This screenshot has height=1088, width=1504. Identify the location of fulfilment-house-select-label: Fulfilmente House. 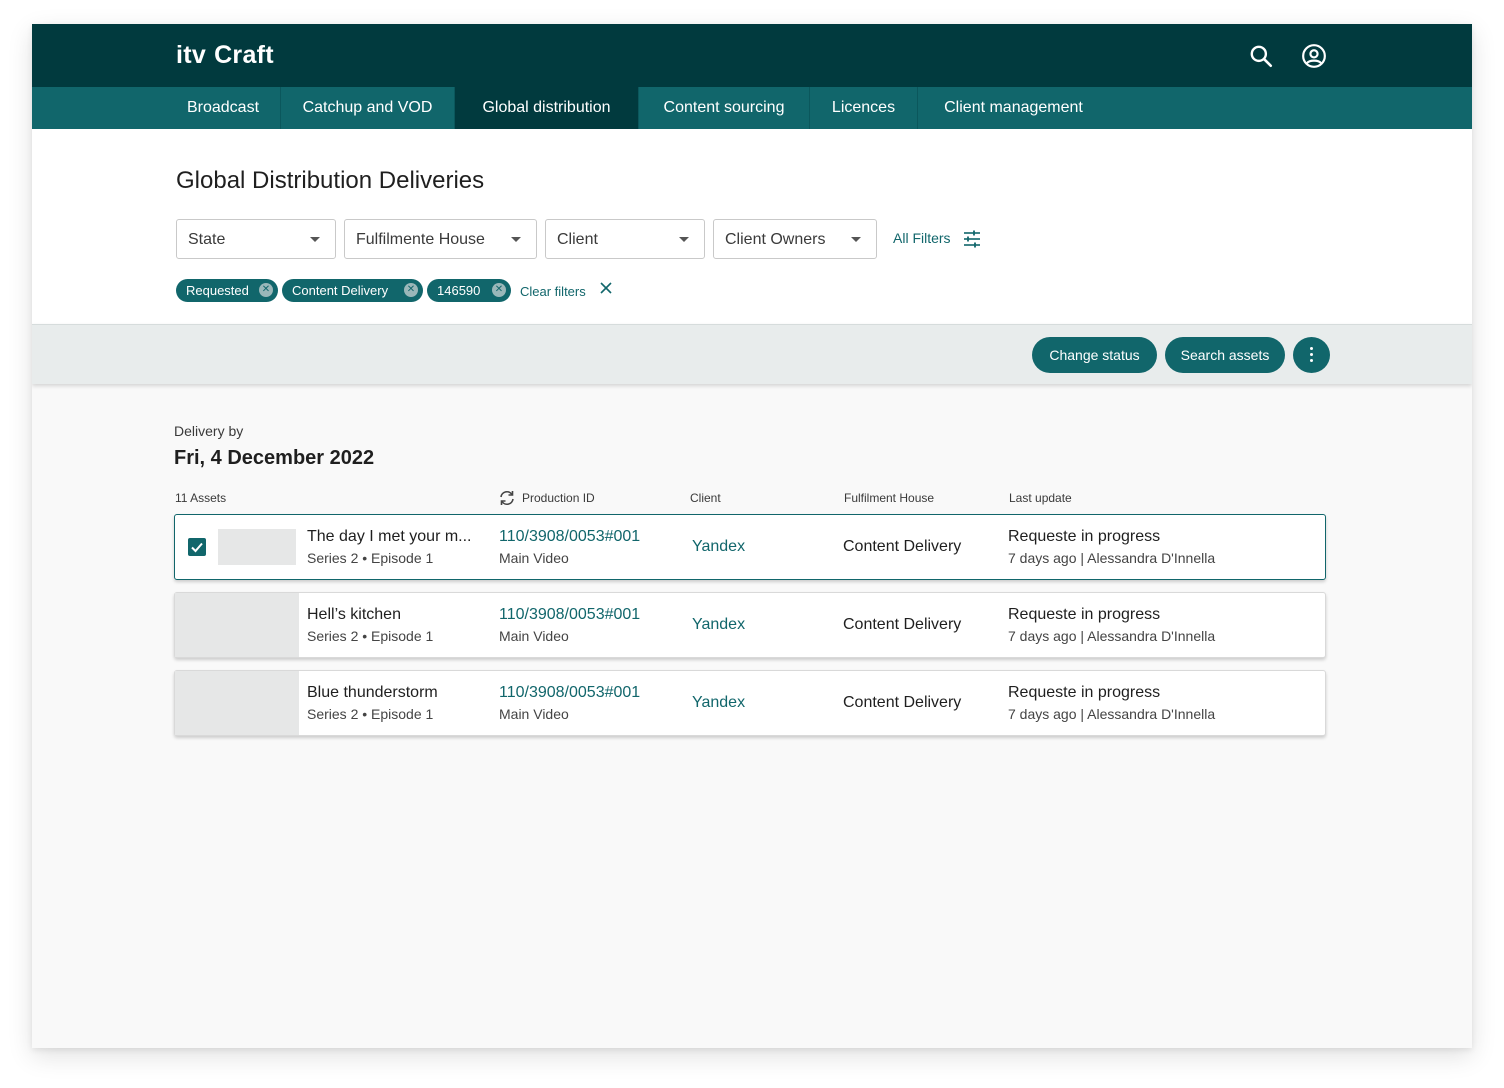
(420, 239).